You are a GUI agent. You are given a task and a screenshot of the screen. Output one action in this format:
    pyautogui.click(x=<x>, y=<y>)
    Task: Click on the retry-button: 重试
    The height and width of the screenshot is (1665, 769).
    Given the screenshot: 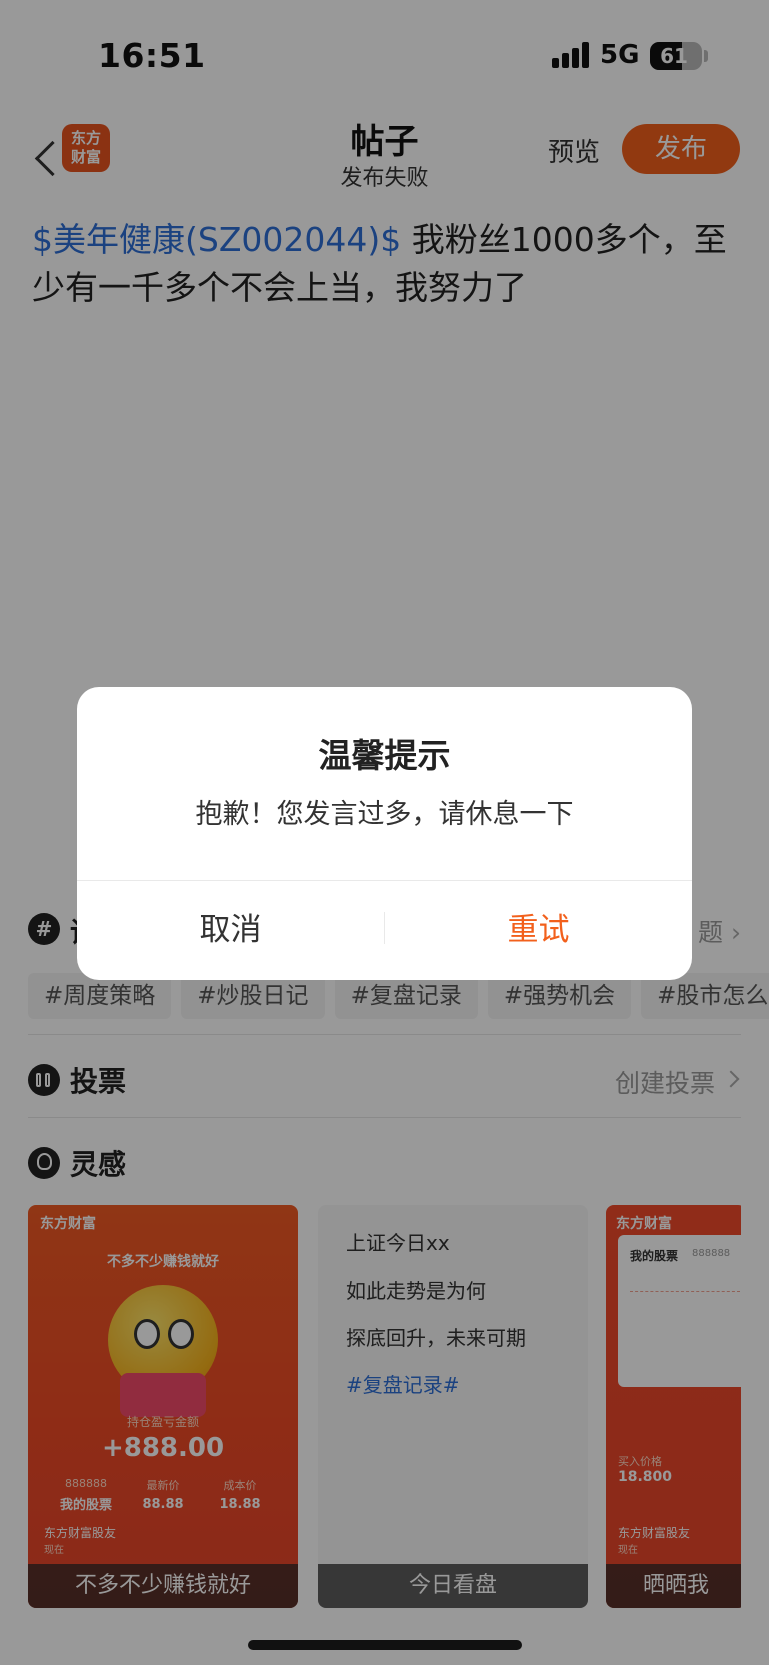 What is the action you would take?
    pyautogui.click(x=538, y=930)
    